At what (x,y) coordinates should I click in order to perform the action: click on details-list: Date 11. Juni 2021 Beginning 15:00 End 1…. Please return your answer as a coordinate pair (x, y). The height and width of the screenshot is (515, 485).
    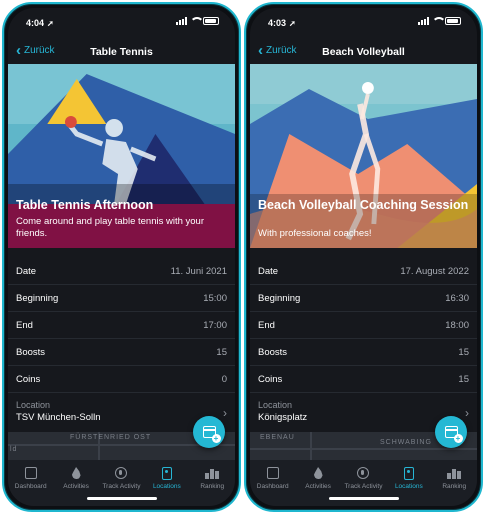
    Looking at the image, I should click on (121, 325).